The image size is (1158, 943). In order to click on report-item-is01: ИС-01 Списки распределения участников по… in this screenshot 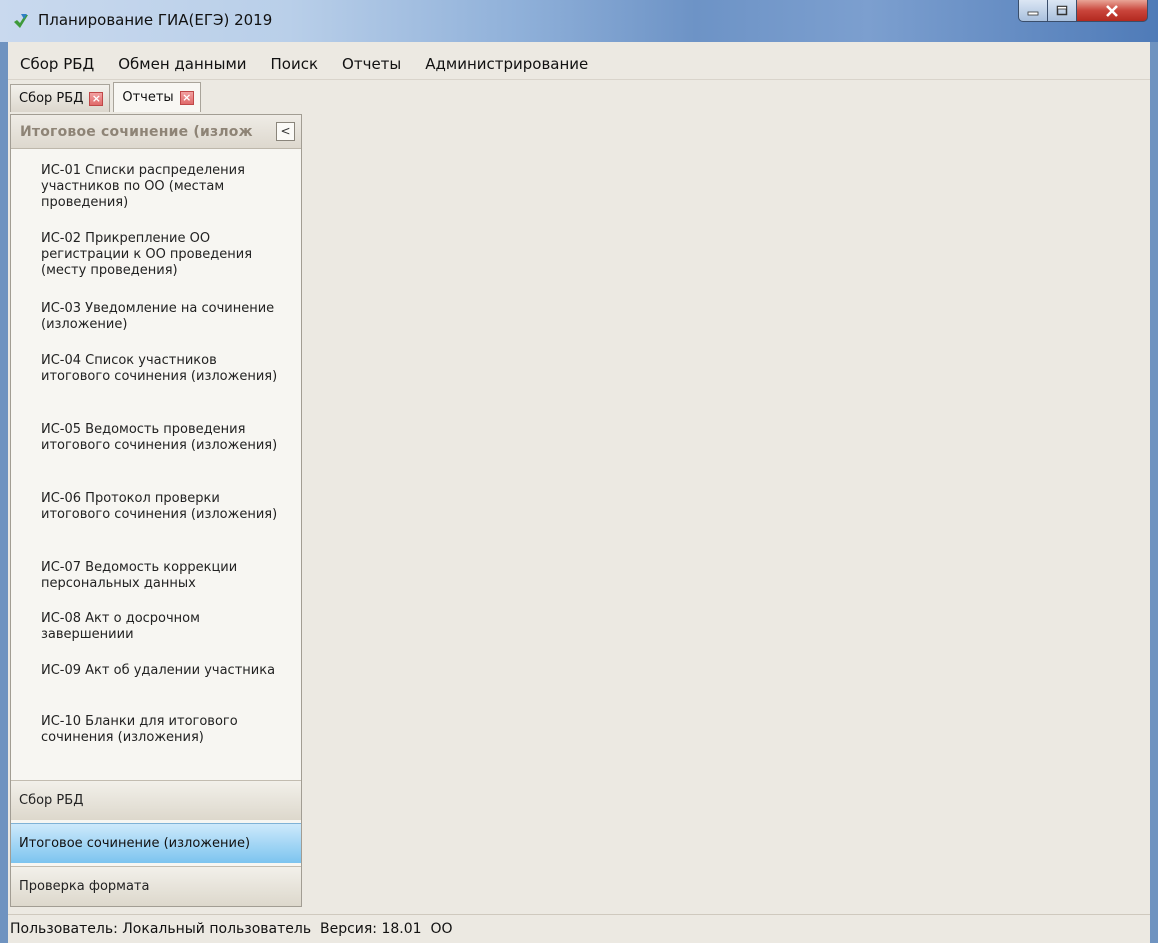, I will do `click(161, 187)`.